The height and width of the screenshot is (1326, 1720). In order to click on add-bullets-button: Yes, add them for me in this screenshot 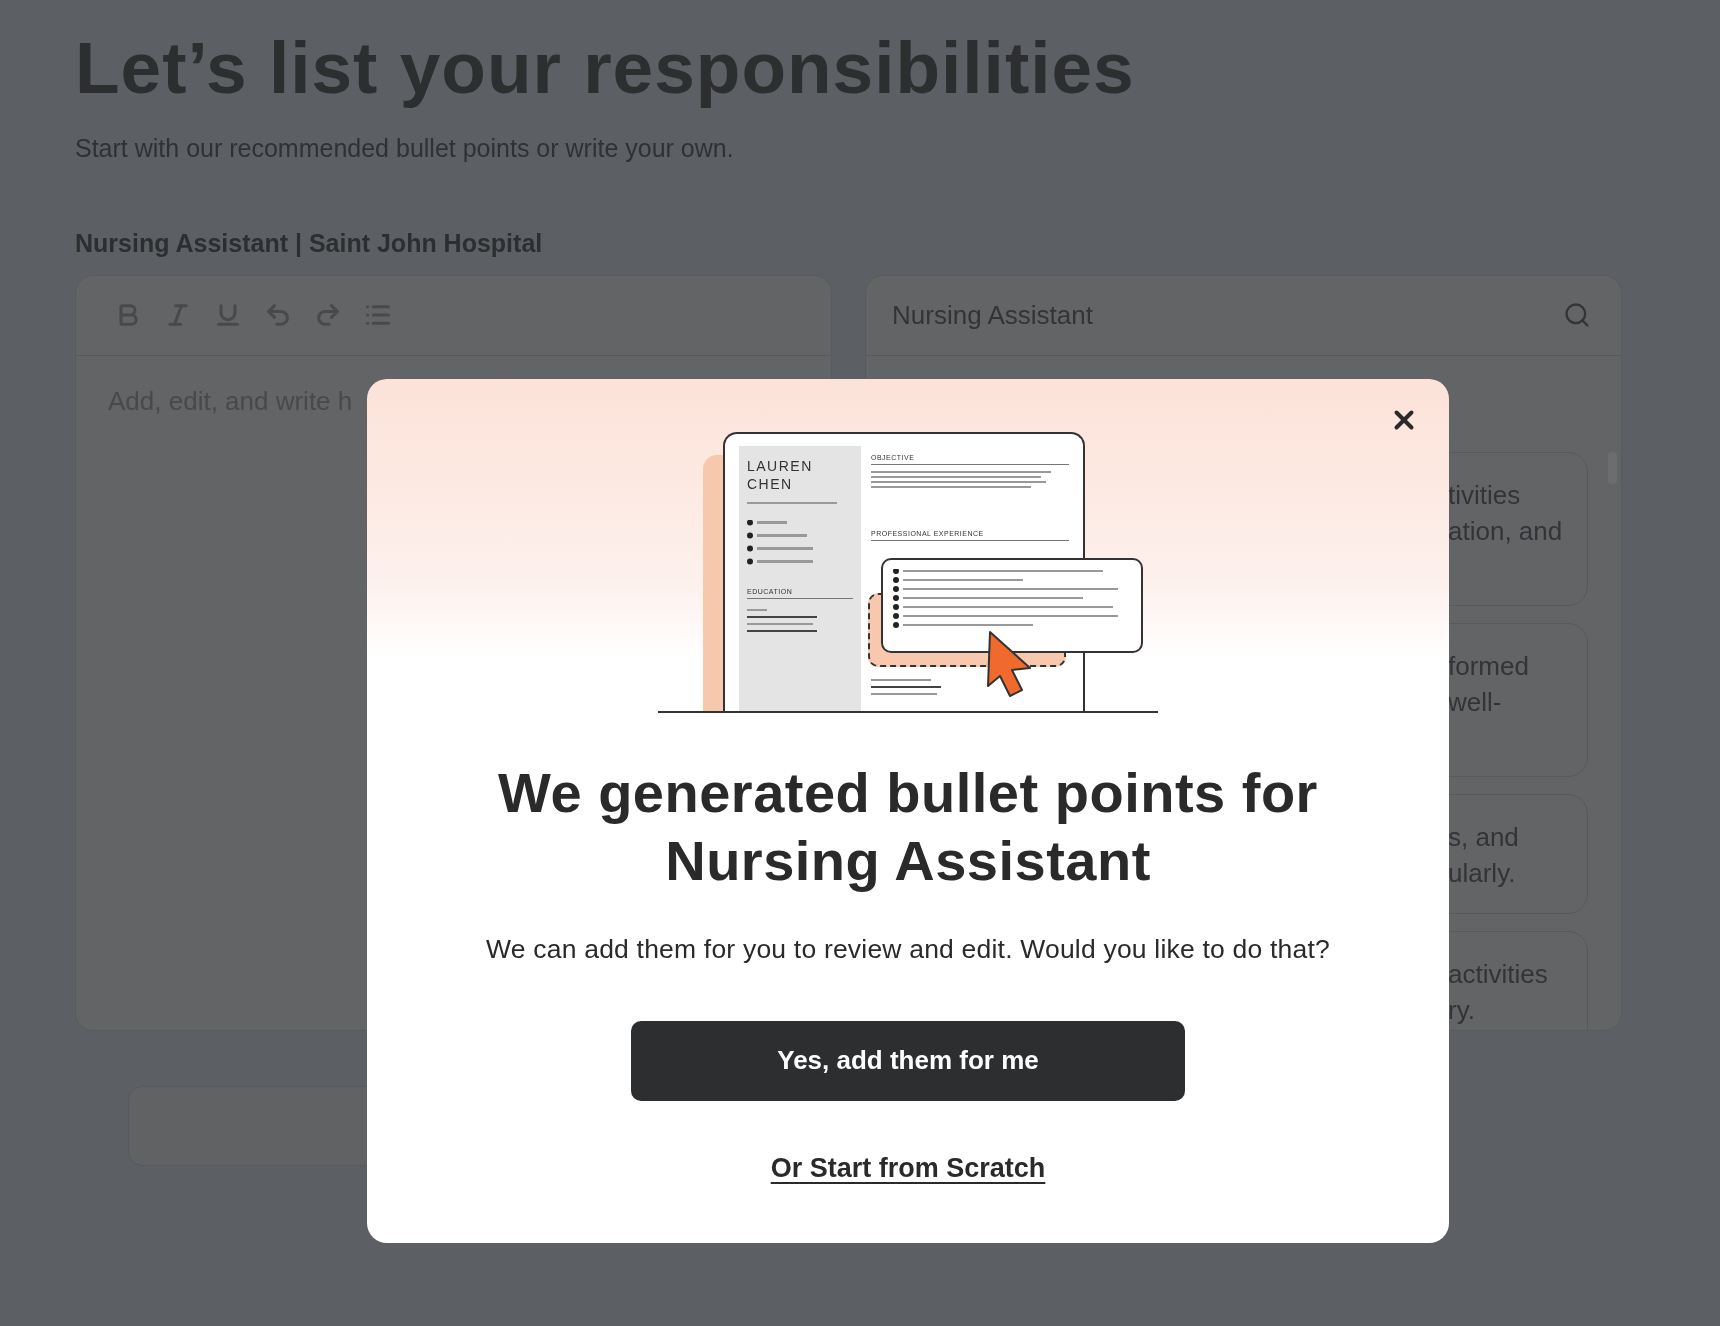, I will do `click(908, 1060)`.